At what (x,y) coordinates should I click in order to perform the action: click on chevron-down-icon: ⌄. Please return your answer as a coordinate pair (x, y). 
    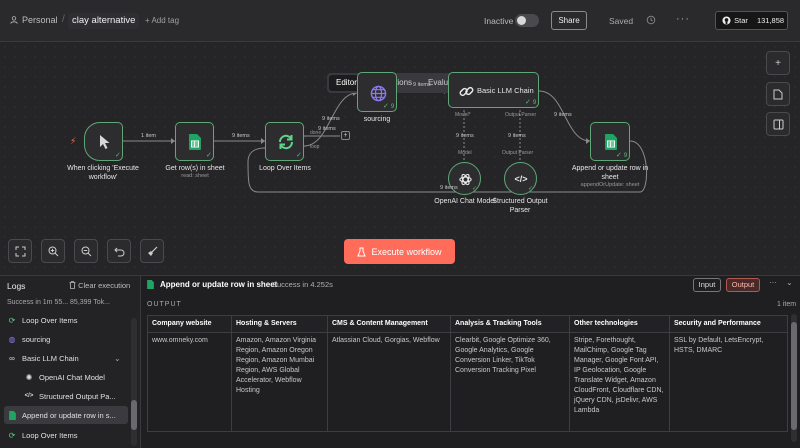
    Looking at the image, I should click on (117, 358).